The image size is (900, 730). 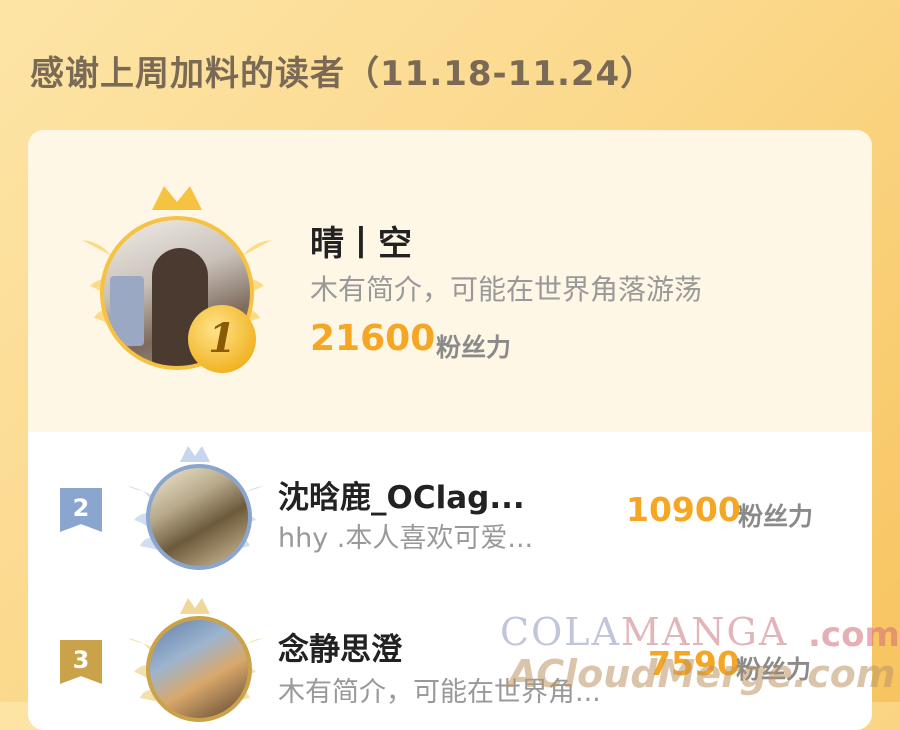 I want to click on page-title: 感谢上周加料的读者（11.18-11.24）, so click(x=343, y=74).